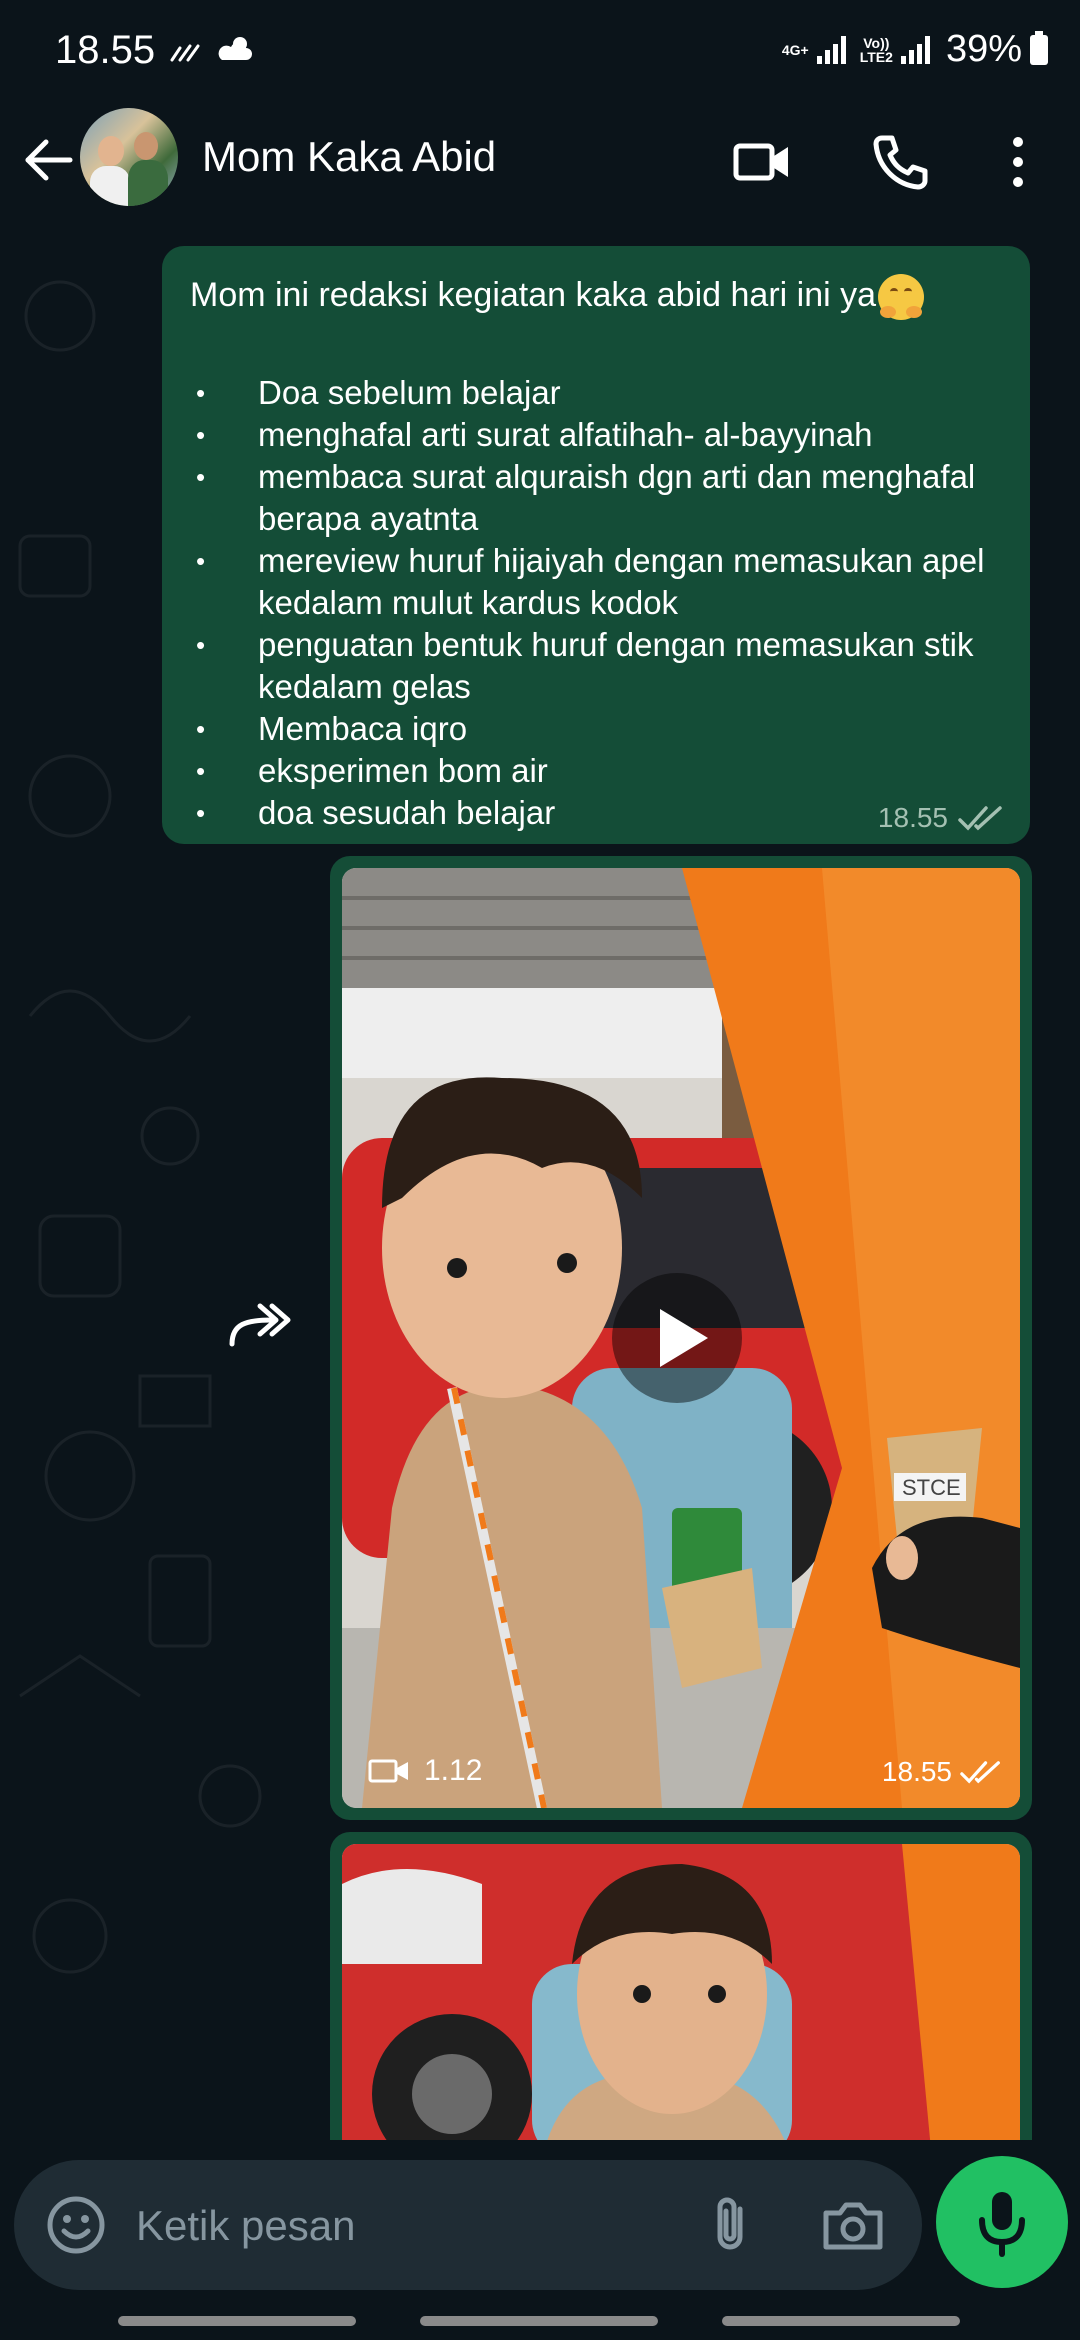  Describe the element at coordinates (684, 1338) in the screenshot. I see `play-icon` at that location.